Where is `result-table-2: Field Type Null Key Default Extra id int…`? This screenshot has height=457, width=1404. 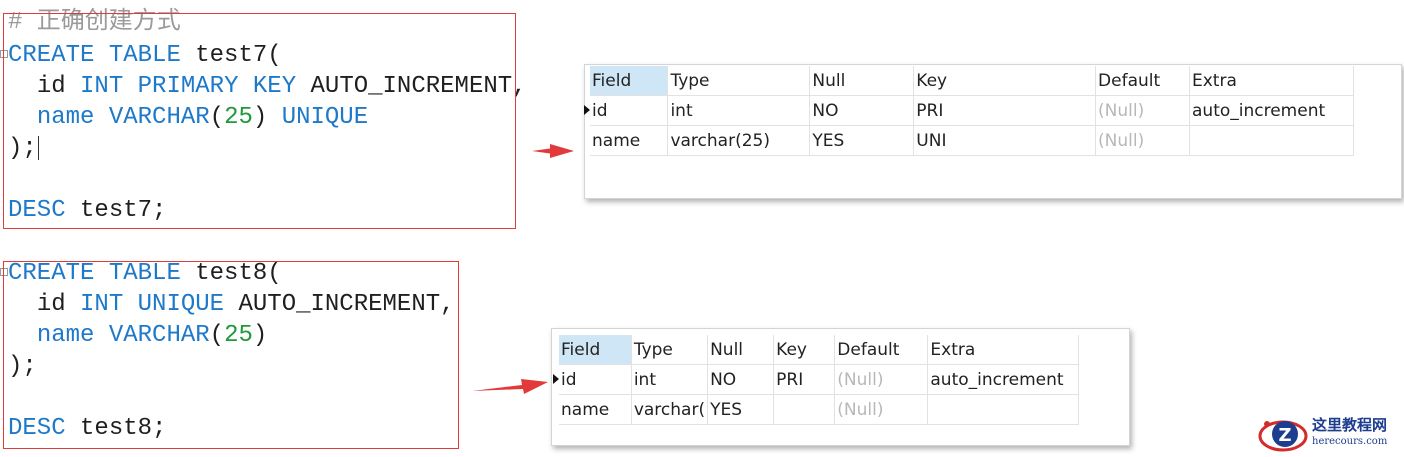
result-table-2: Field Type Null Key Default Extra id int… is located at coordinates (819, 380).